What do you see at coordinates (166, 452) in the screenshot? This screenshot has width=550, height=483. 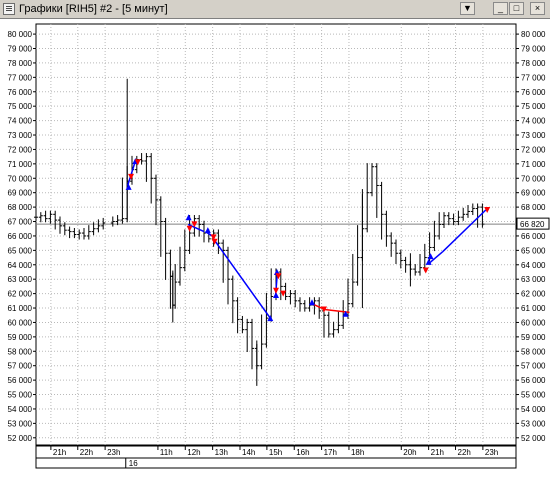 I see `x-tick-label: 11h` at bounding box center [166, 452].